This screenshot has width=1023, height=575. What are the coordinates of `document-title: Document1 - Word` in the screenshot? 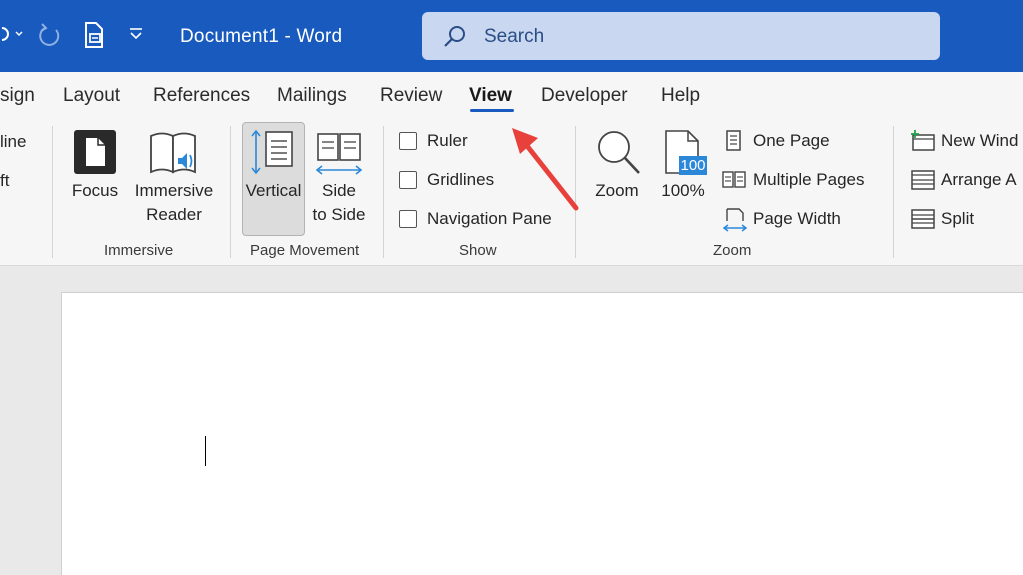 It's located at (261, 36).